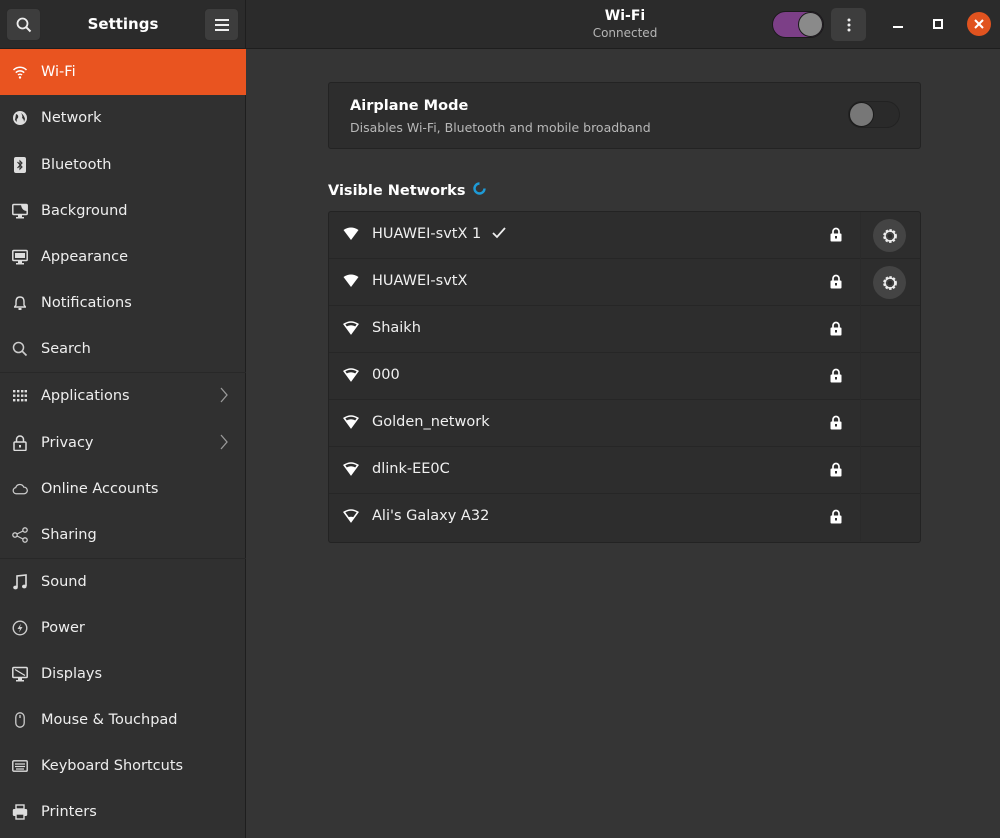  What do you see at coordinates (624, 423) in the screenshot?
I see `network-row: Golden_network` at bounding box center [624, 423].